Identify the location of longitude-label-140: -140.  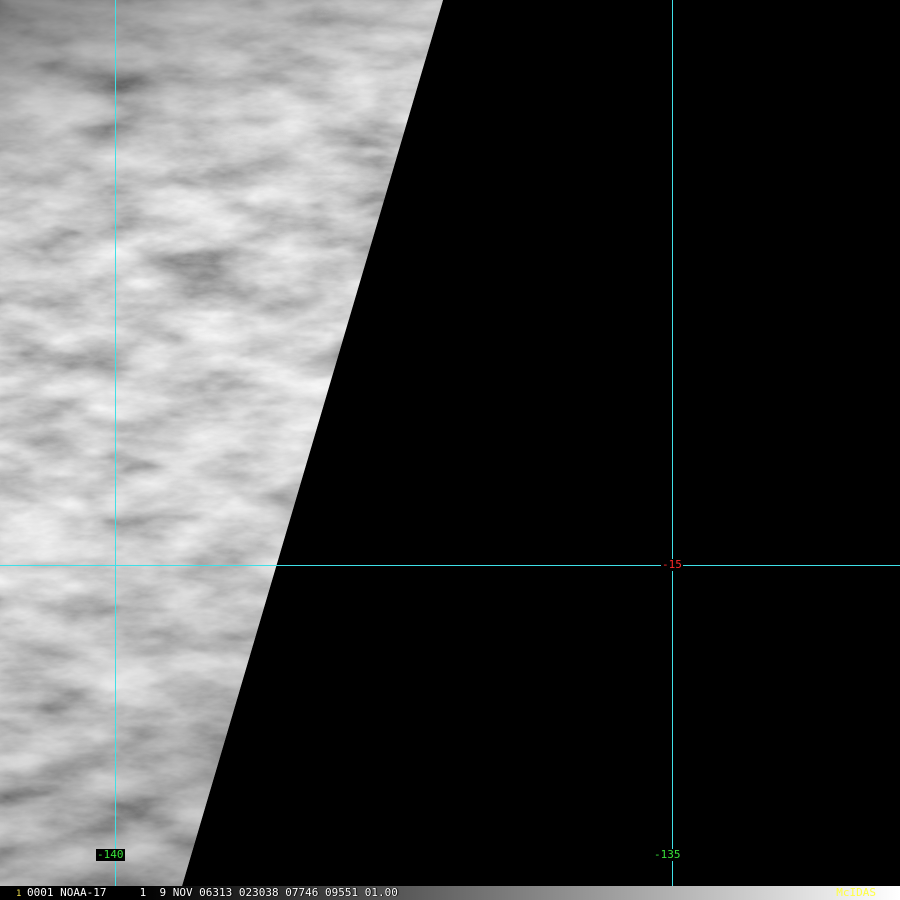
(110, 854).